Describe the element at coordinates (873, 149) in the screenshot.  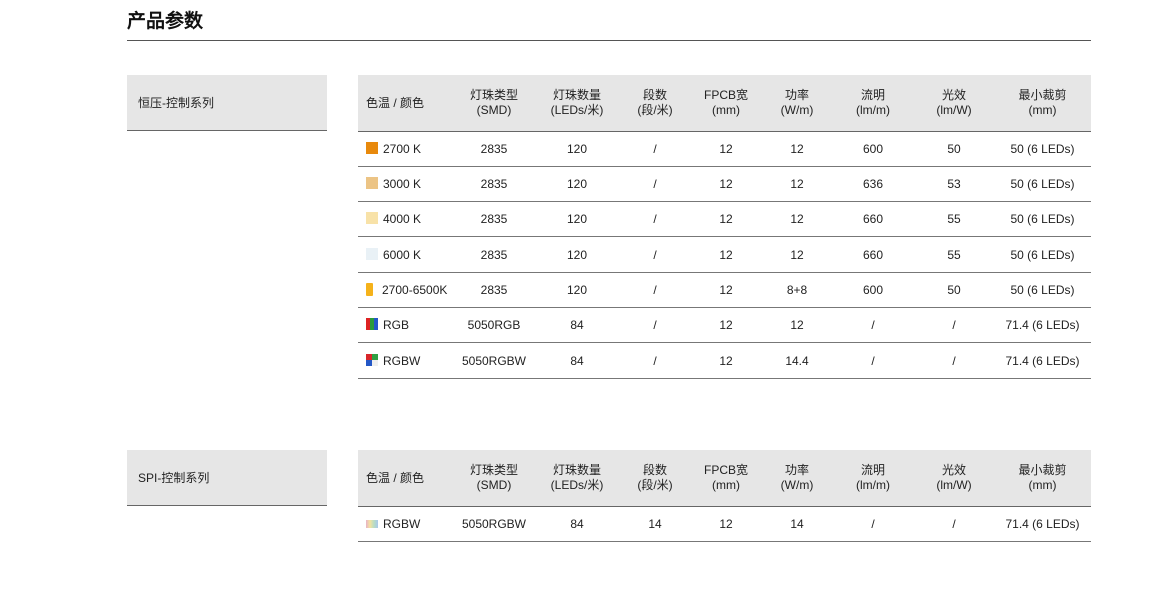
I see `cell-lumens: 600` at that location.